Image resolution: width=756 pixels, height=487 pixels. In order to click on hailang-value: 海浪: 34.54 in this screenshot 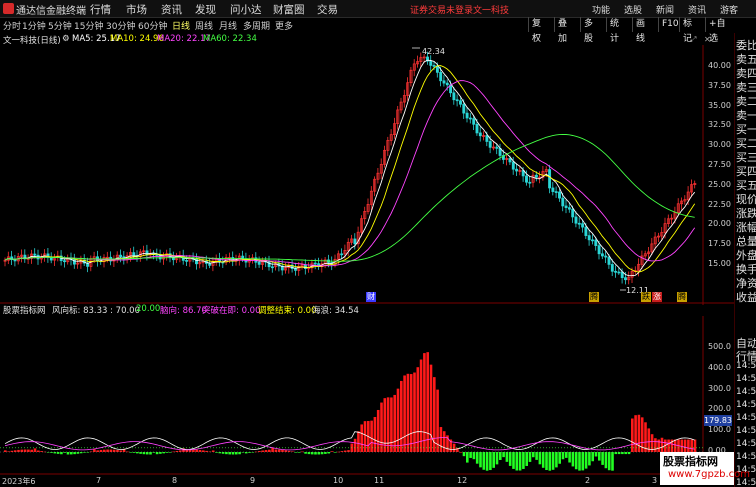, I will do `click(335, 311)`.